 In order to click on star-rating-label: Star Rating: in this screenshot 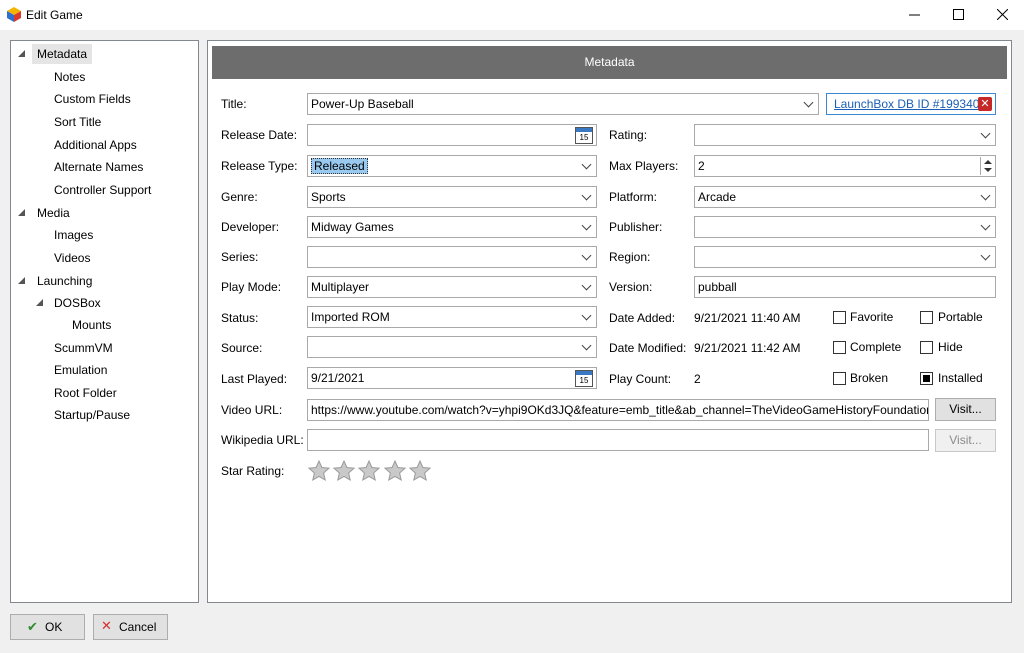, I will do `click(253, 471)`.